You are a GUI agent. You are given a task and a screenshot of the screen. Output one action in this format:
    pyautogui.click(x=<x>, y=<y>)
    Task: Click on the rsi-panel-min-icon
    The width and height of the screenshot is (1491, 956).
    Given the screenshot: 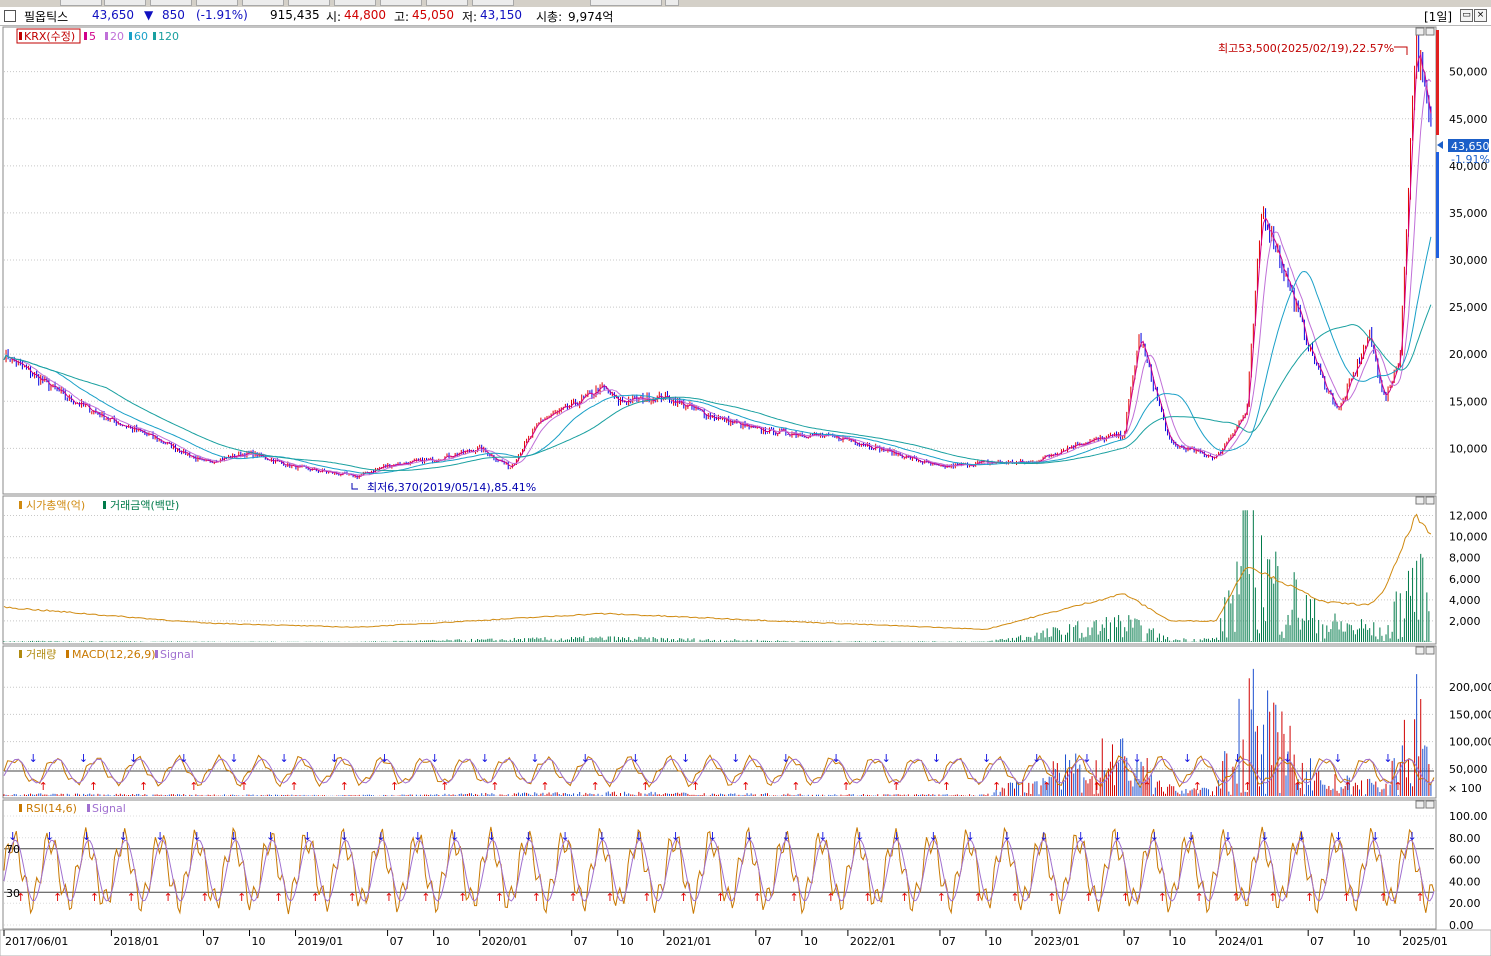 What is the action you would take?
    pyautogui.click(x=1420, y=804)
    